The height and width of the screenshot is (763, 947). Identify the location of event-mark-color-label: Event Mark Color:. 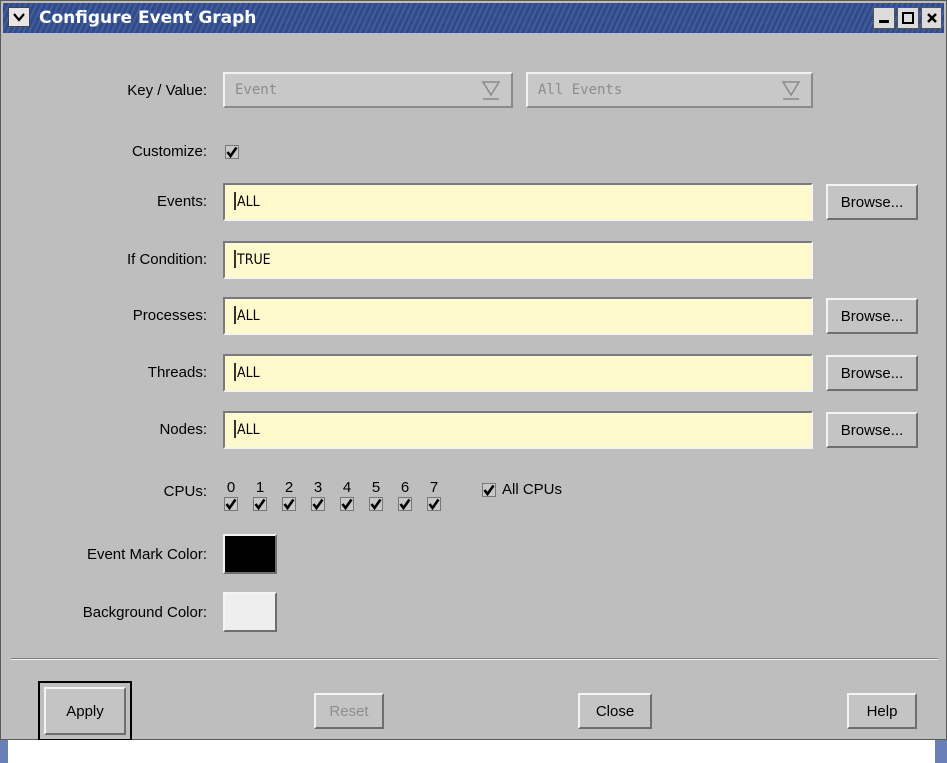
(146, 554).